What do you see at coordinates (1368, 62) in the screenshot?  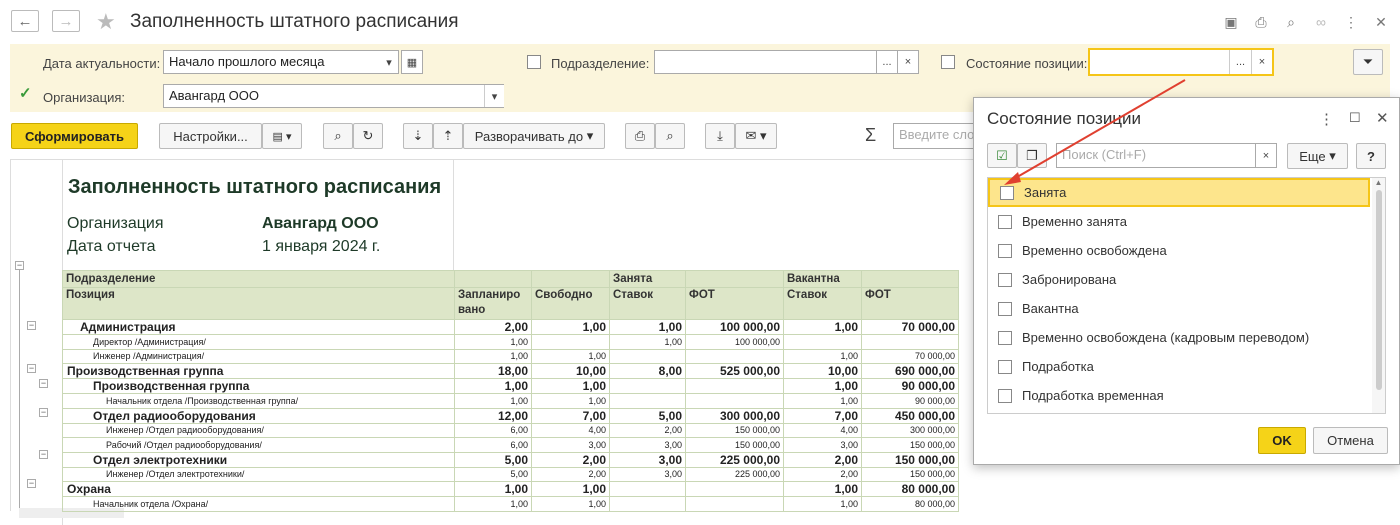 I see `filter-icon: ⏷` at bounding box center [1368, 62].